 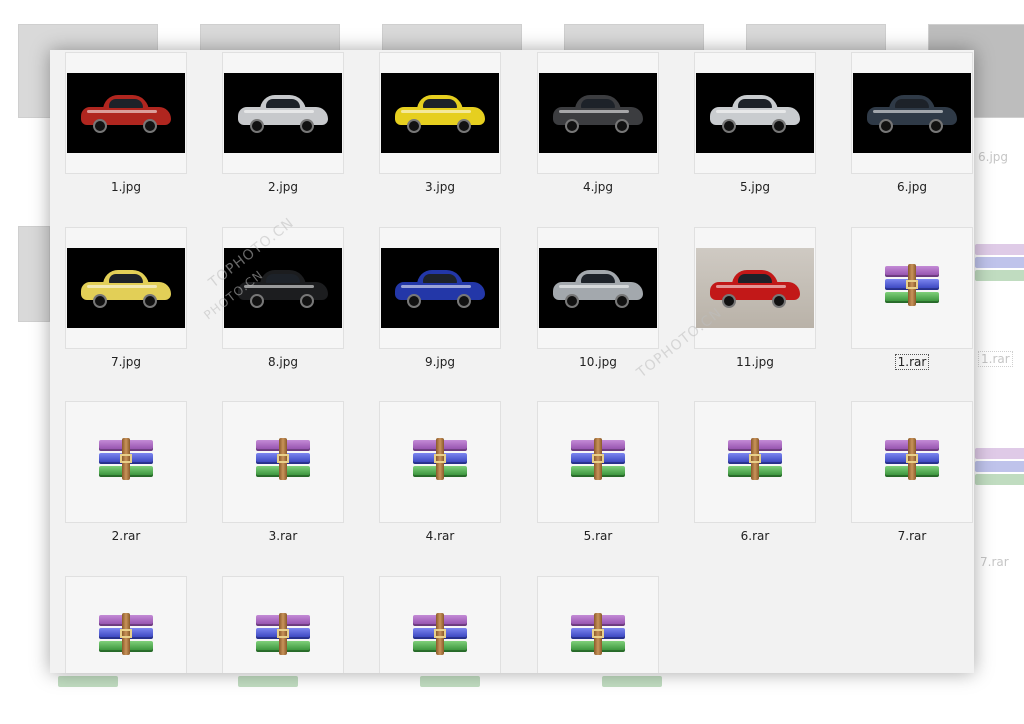 I want to click on image-file-item: 3.jpg, so click(x=440, y=132).